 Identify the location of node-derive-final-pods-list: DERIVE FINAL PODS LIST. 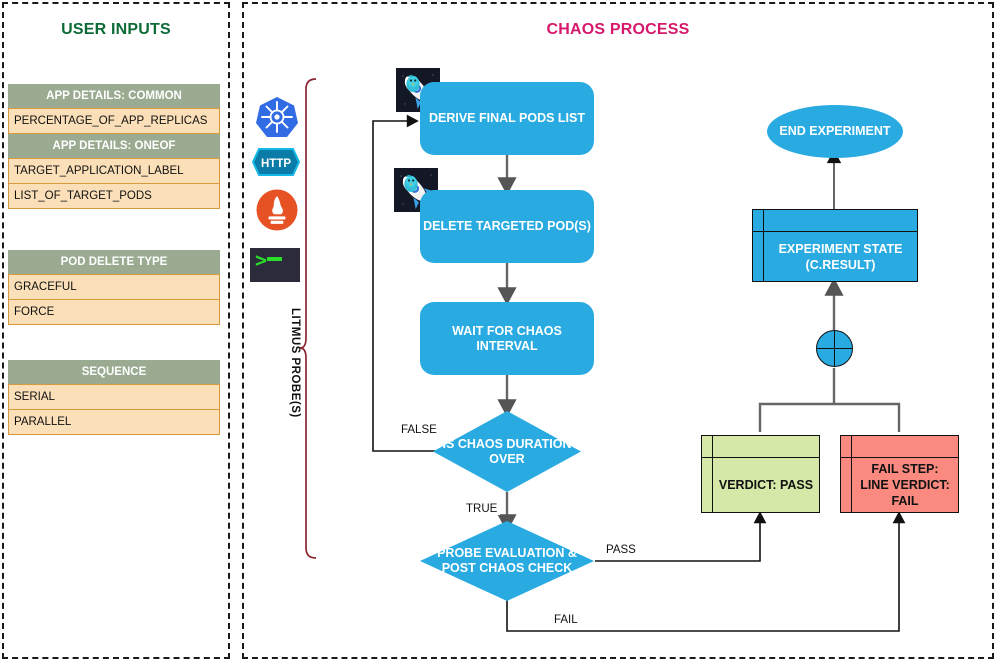
(507, 118).